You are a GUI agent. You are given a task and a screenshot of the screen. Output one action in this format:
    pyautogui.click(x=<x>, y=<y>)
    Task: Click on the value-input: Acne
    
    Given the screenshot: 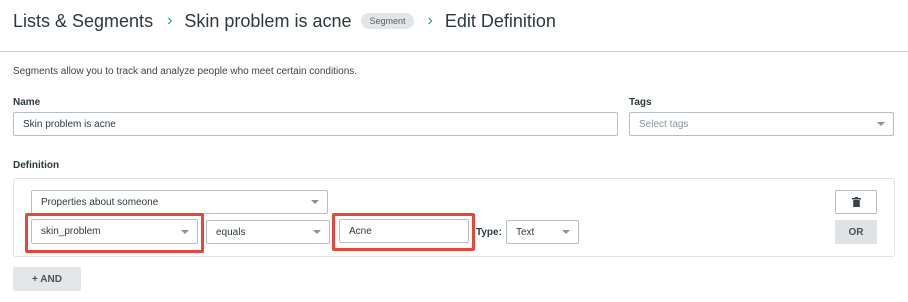 What is the action you would take?
    pyautogui.click(x=404, y=231)
    